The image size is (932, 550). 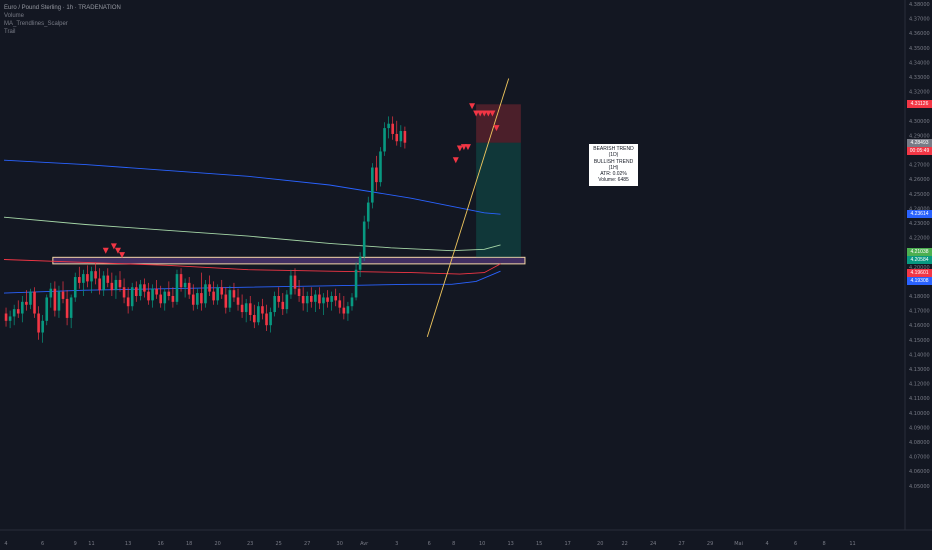 What do you see at coordinates (919, 443) in the screenshot?
I see `price-tick-30: 4.08000` at bounding box center [919, 443].